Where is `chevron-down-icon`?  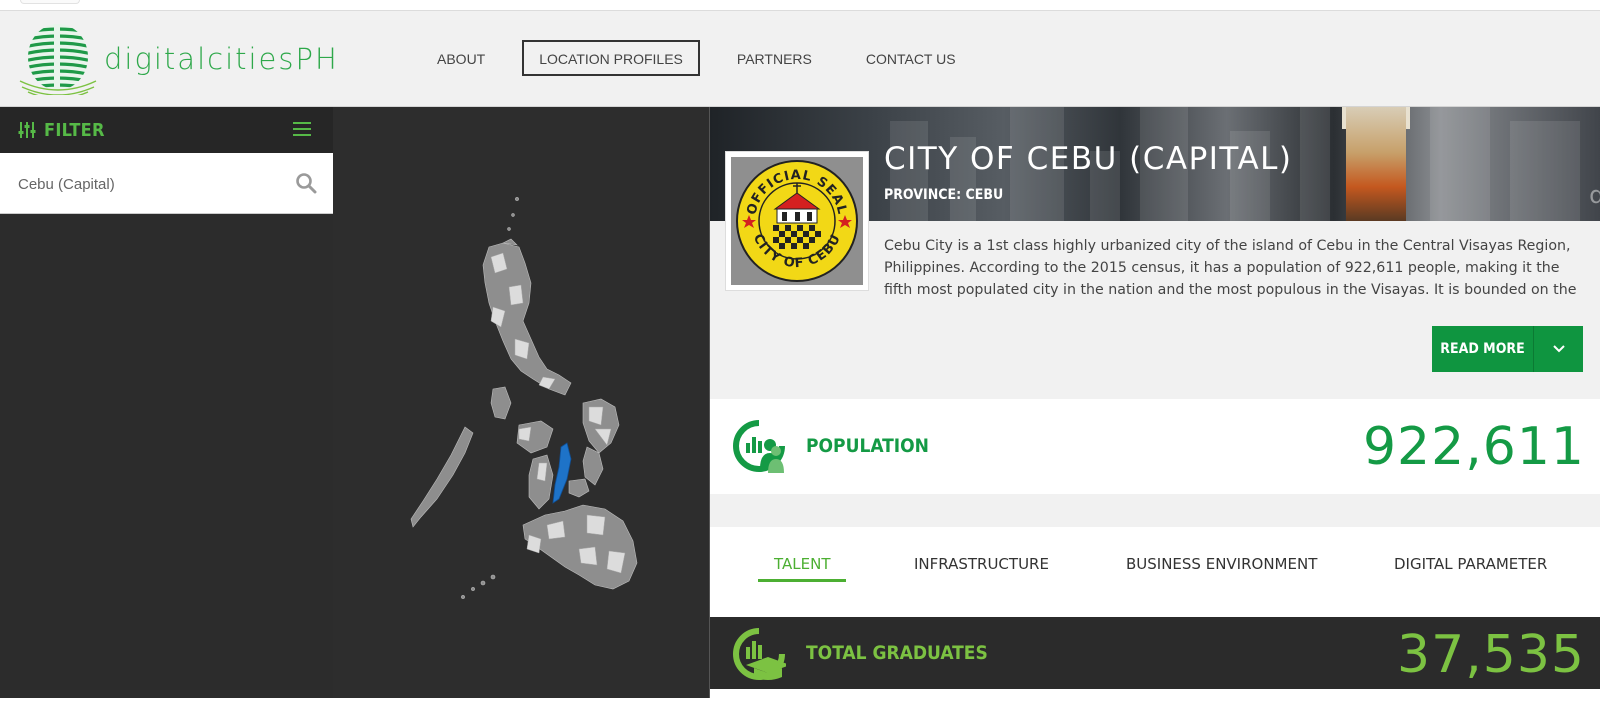 chevron-down-icon is located at coordinates (1558, 349).